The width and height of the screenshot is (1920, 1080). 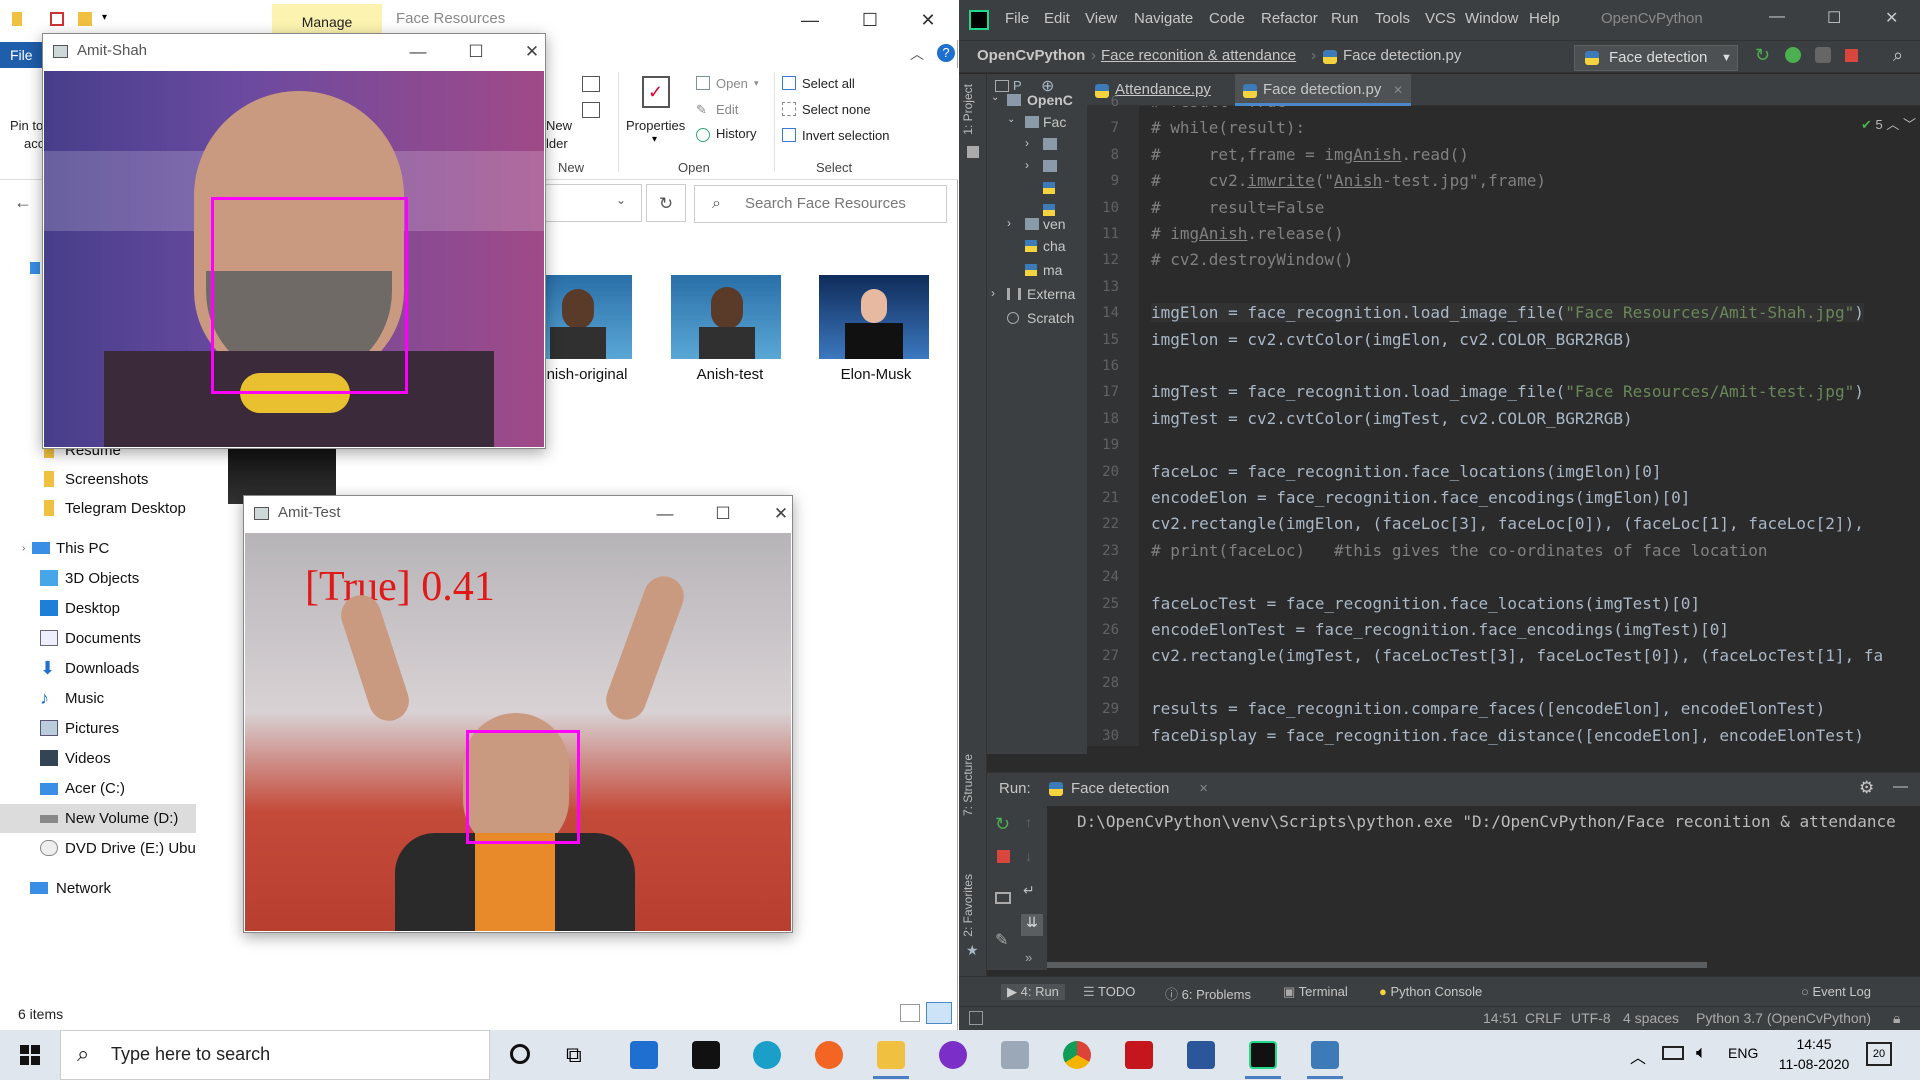 I want to click on image-viewer-icon, so click(x=1015, y=1055).